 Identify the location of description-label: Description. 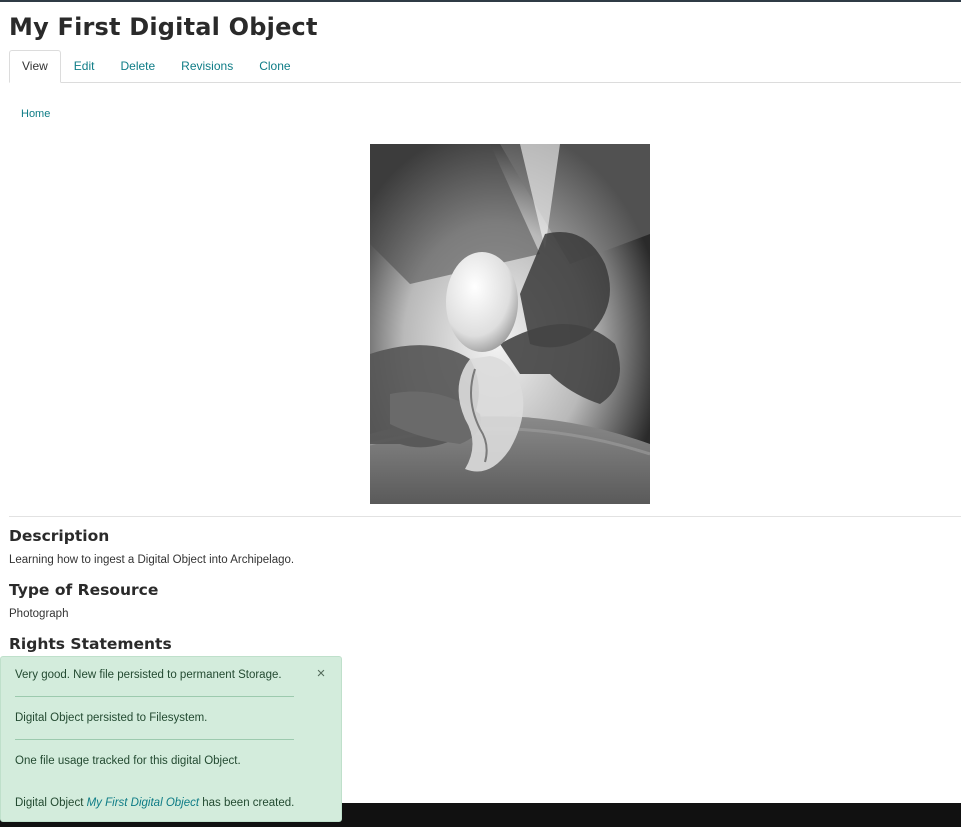
(59, 536).